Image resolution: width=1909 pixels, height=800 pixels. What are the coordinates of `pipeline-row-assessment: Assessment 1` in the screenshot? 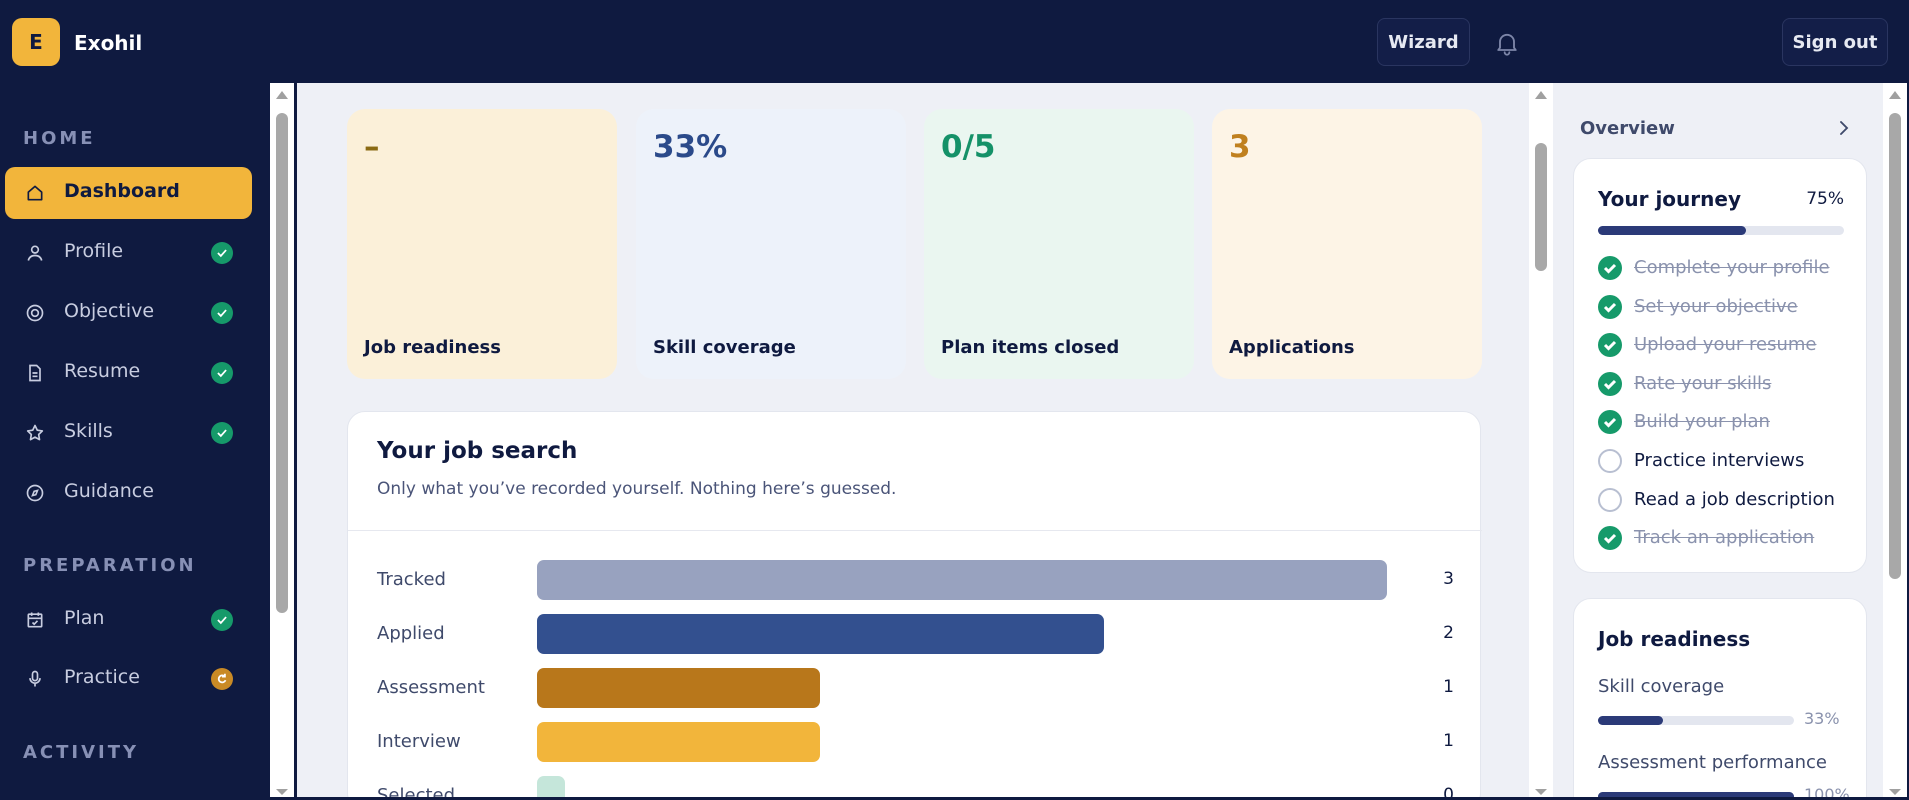 It's located at (915, 688).